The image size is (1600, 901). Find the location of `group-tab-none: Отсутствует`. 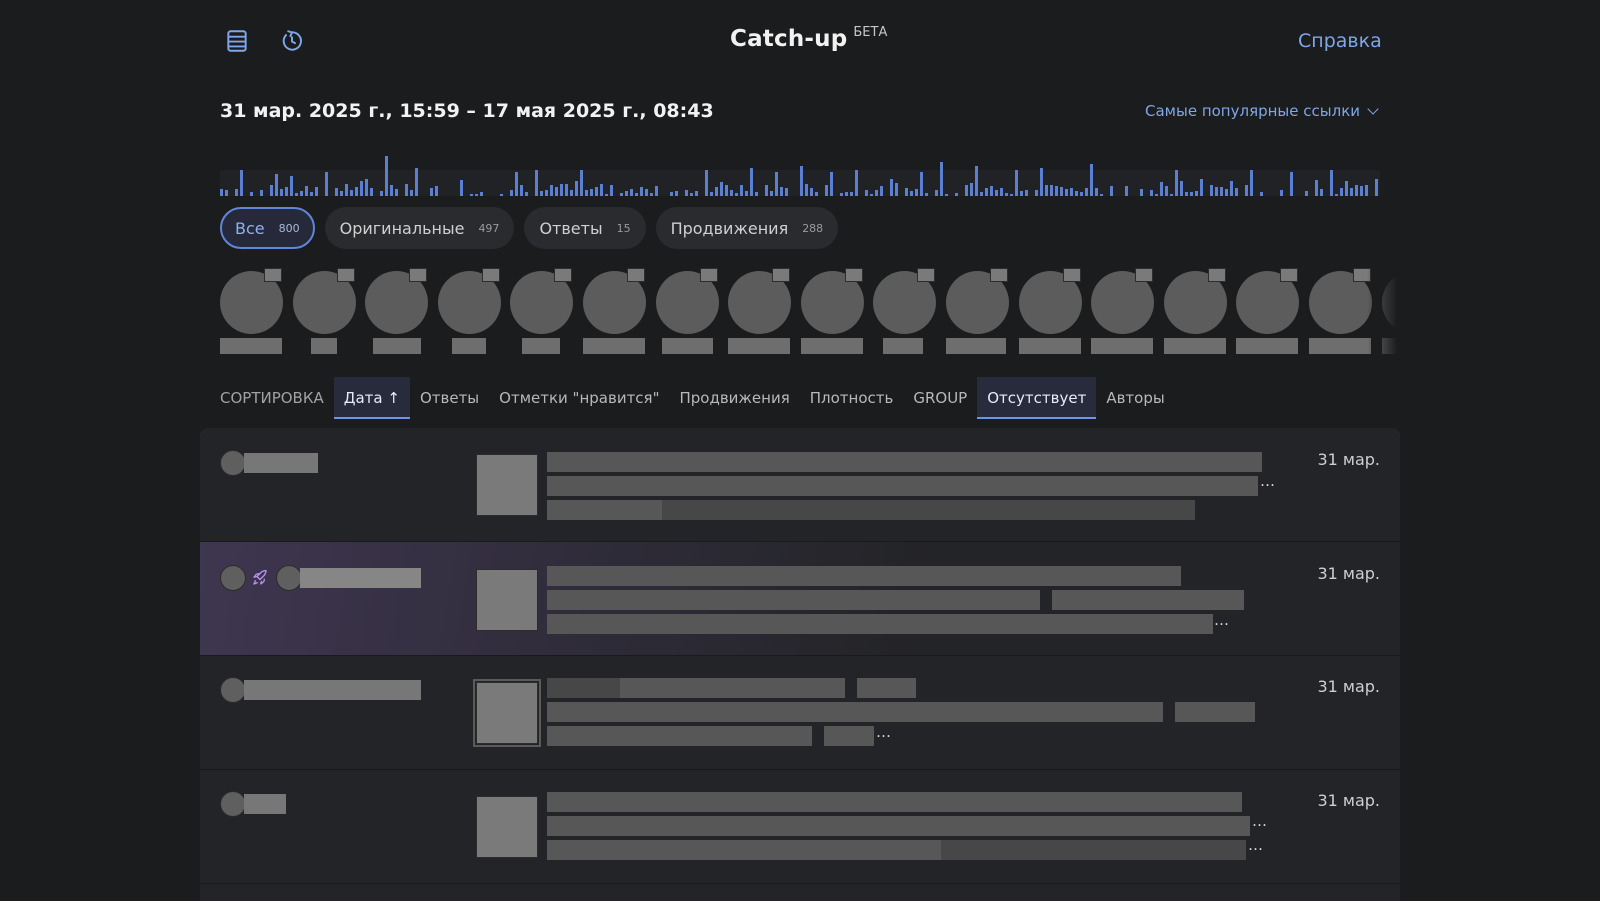

group-tab-none: Отсутствует is located at coordinates (1037, 398).